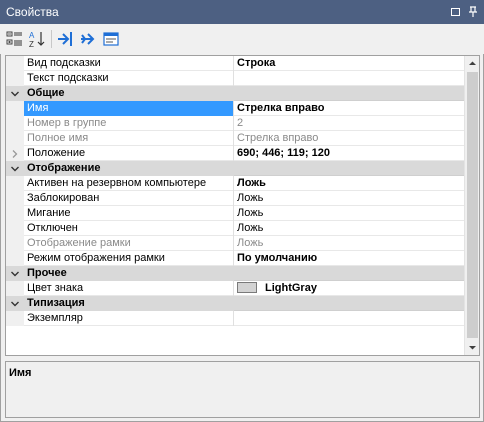 This screenshot has width=484, height=422. What do you see at coordinates (283, 153) in the screenshot?
I see `property-value-text: 690; 446; 119; 120` at bounding box center [283, 153].